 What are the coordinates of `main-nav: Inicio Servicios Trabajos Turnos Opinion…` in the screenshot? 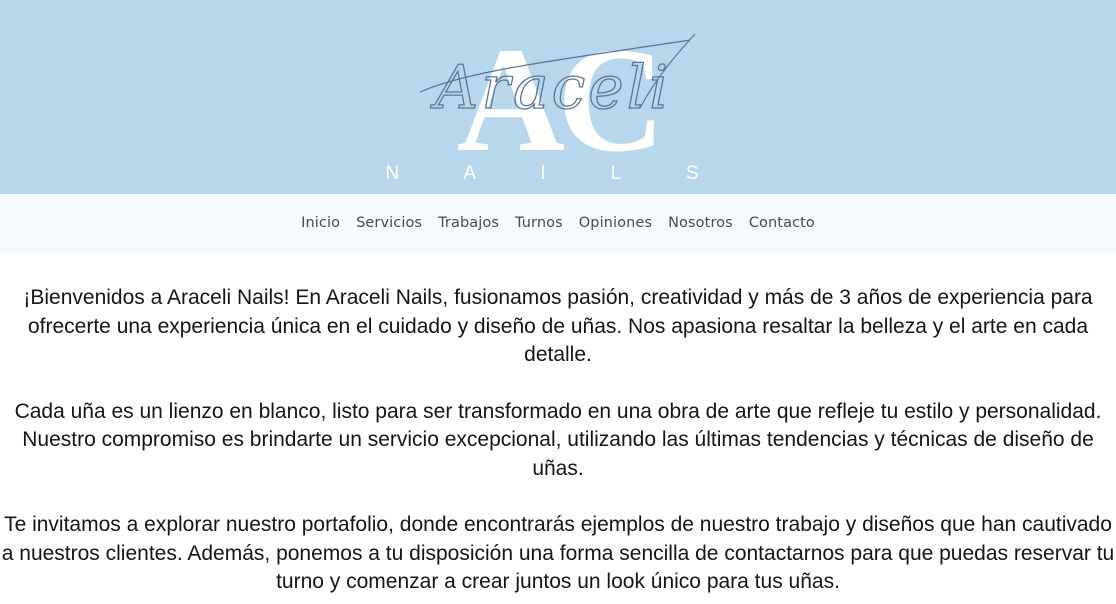 It's located at (558, 223).